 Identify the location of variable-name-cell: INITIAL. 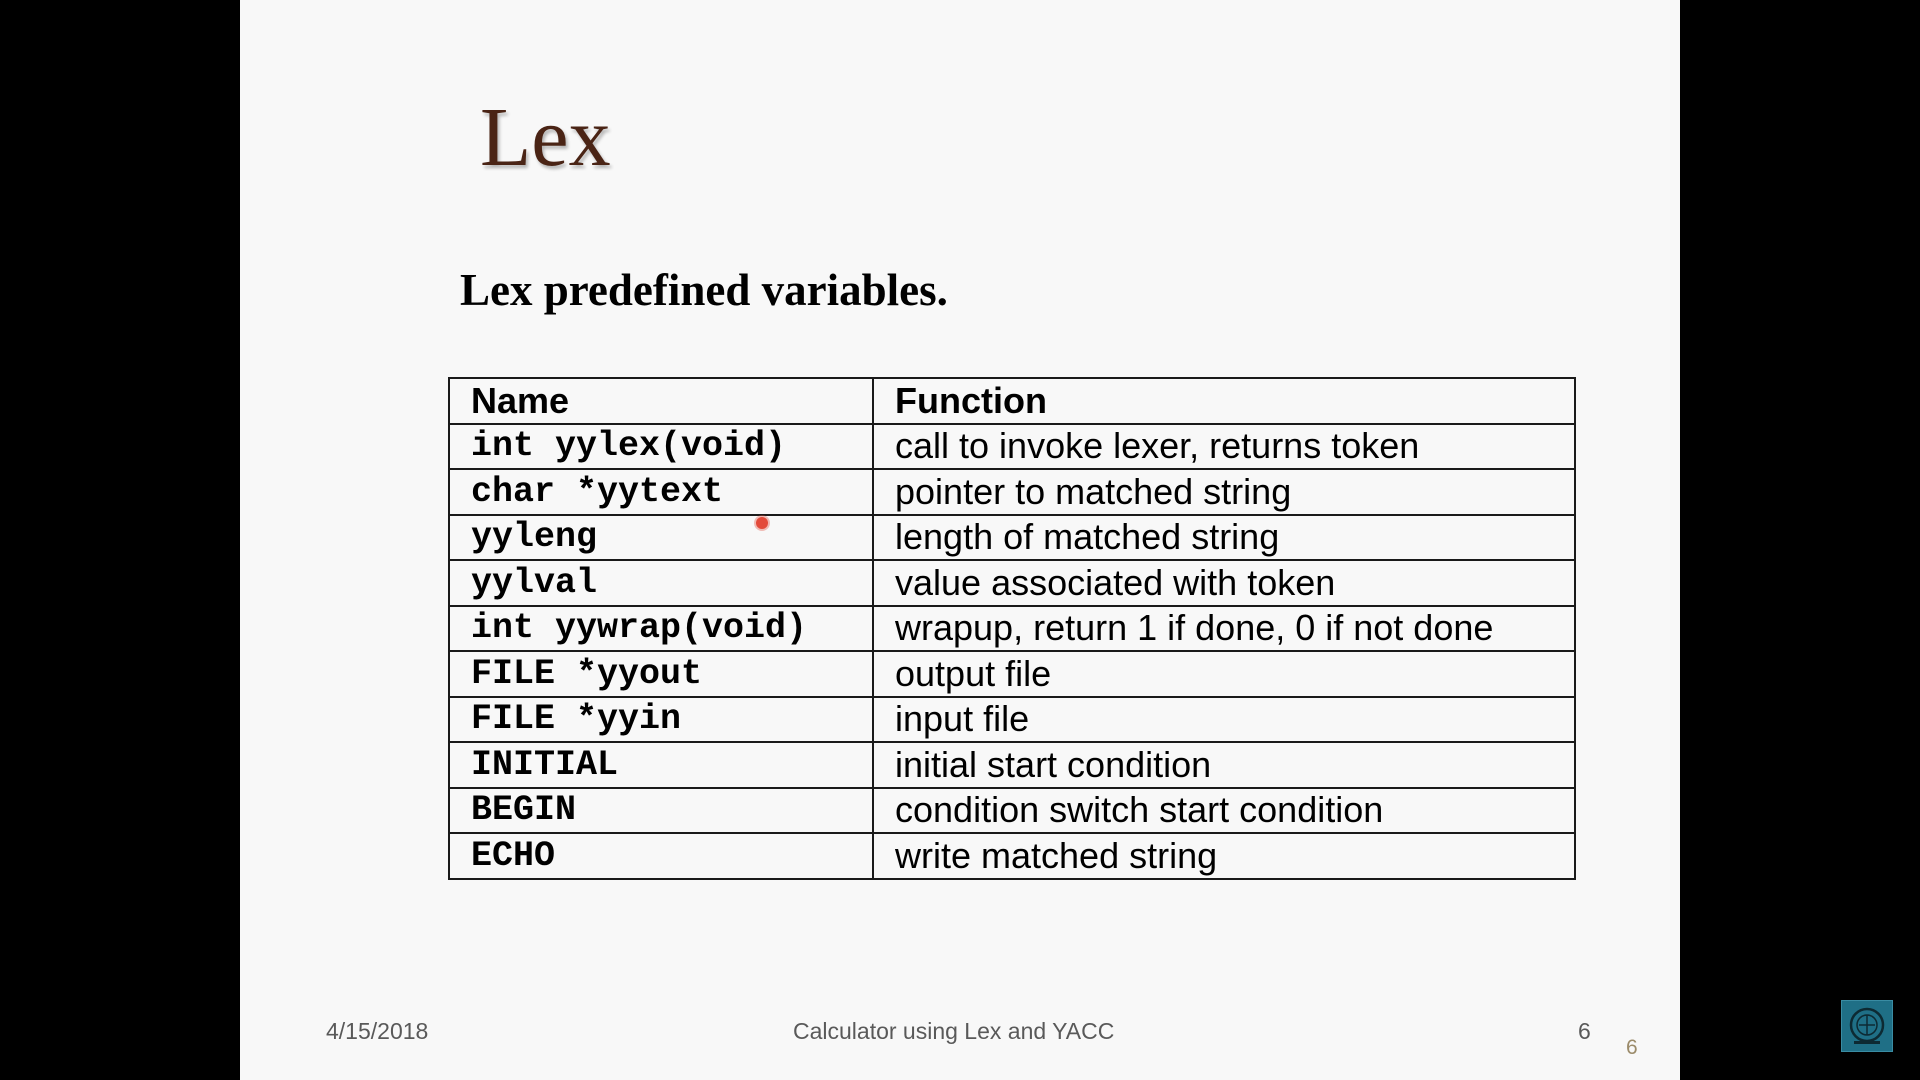
(661, 765).